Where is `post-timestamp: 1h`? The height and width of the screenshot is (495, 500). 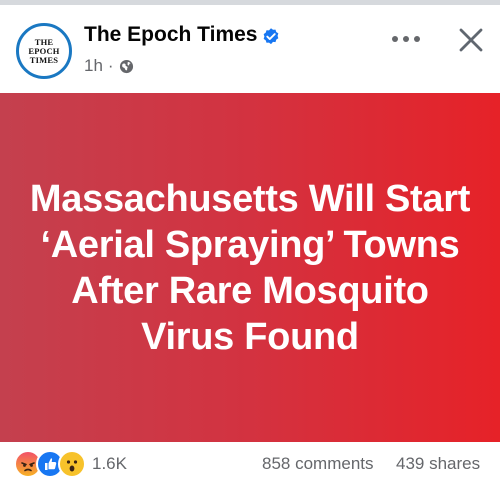 post-timestamp: 1h is located at coordinates (93, 66).